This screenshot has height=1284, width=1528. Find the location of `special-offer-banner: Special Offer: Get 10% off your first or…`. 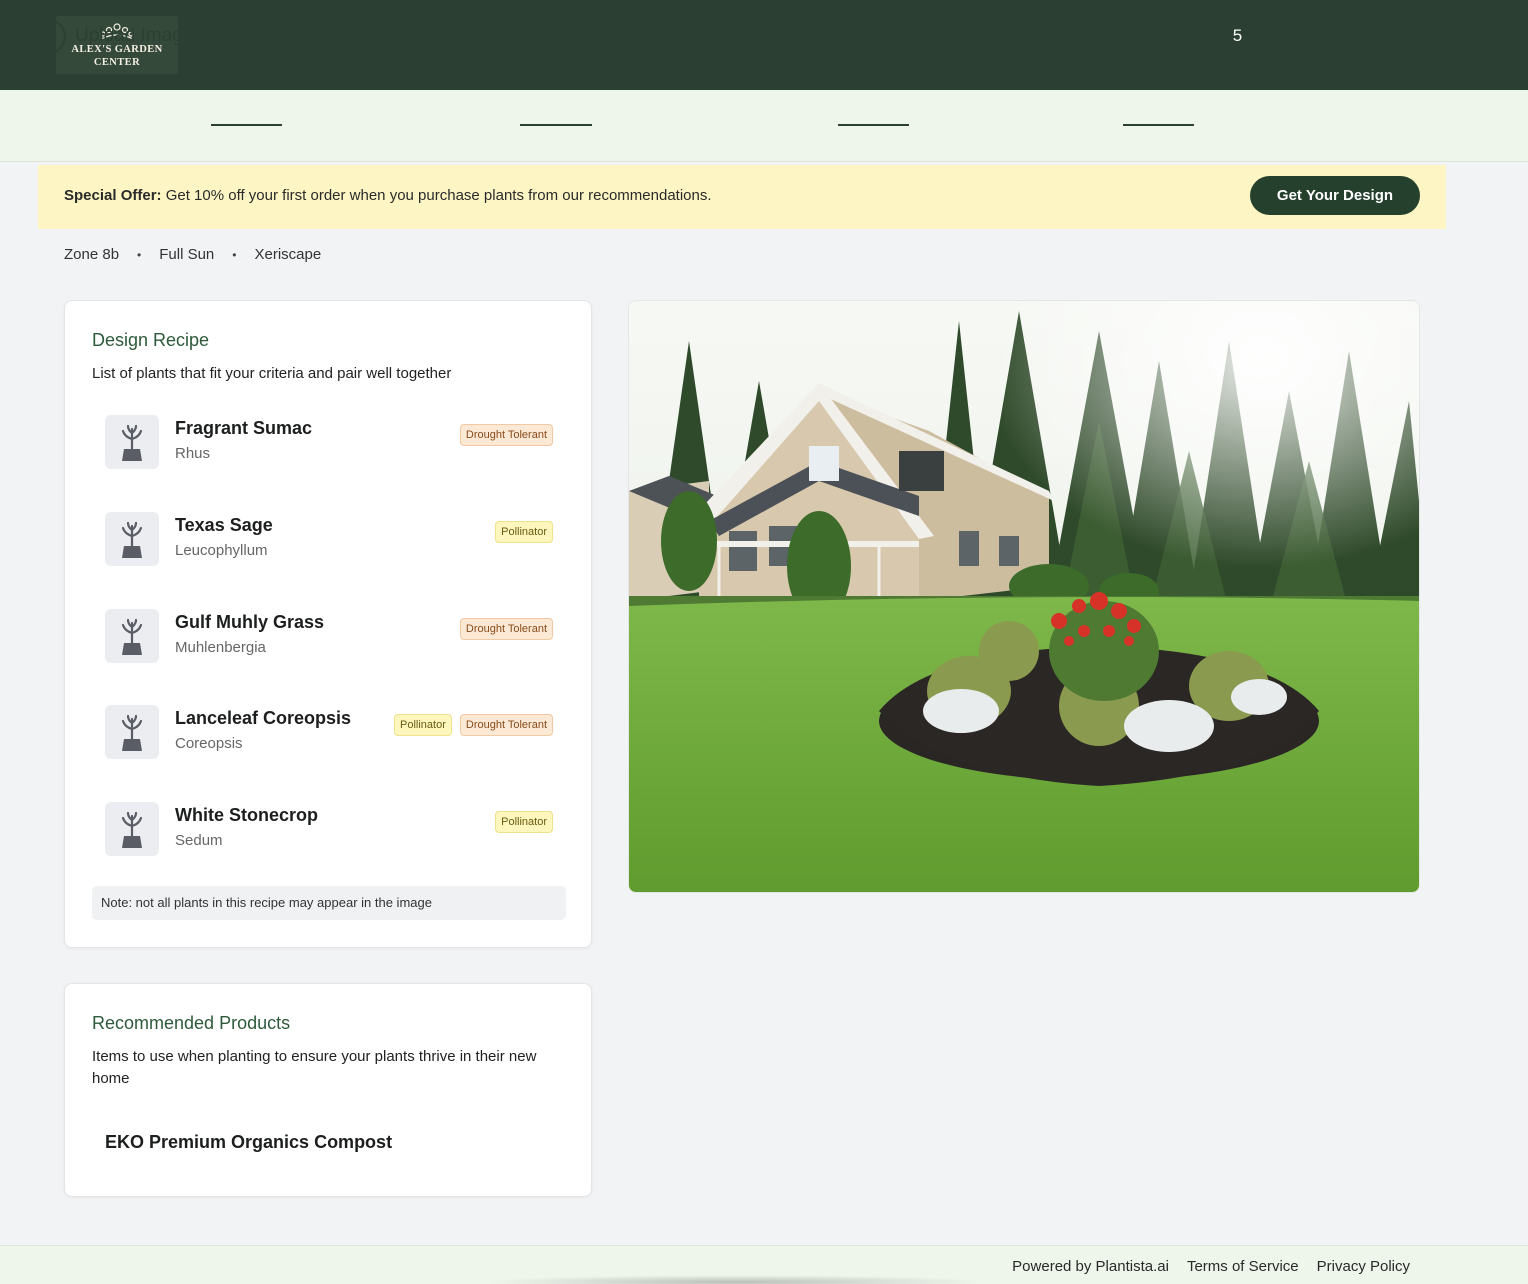

special-offer-banner: Special Offer: Get 10% off your first or… is located at coordinates (742, 197).